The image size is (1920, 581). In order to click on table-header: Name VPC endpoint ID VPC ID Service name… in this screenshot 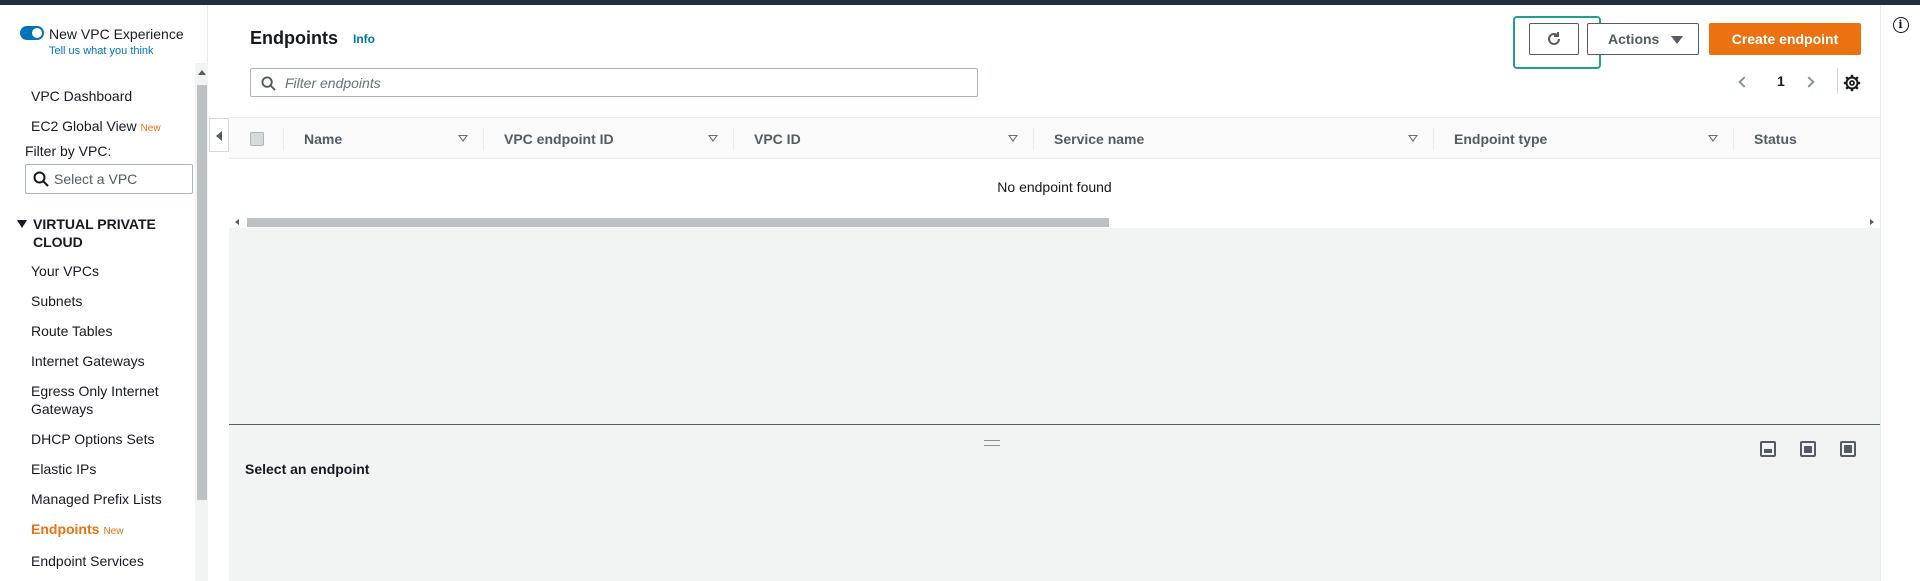, I will do `click(1054, 138)`.